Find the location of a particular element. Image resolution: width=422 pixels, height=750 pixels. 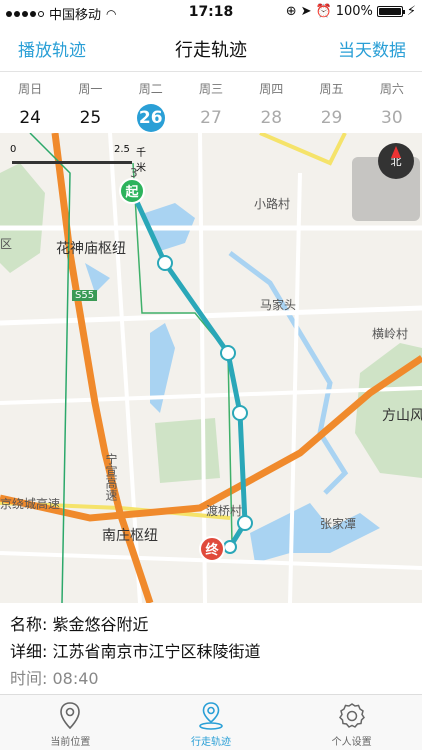

map-label: 小路村 is located at coordinates (272, 204).